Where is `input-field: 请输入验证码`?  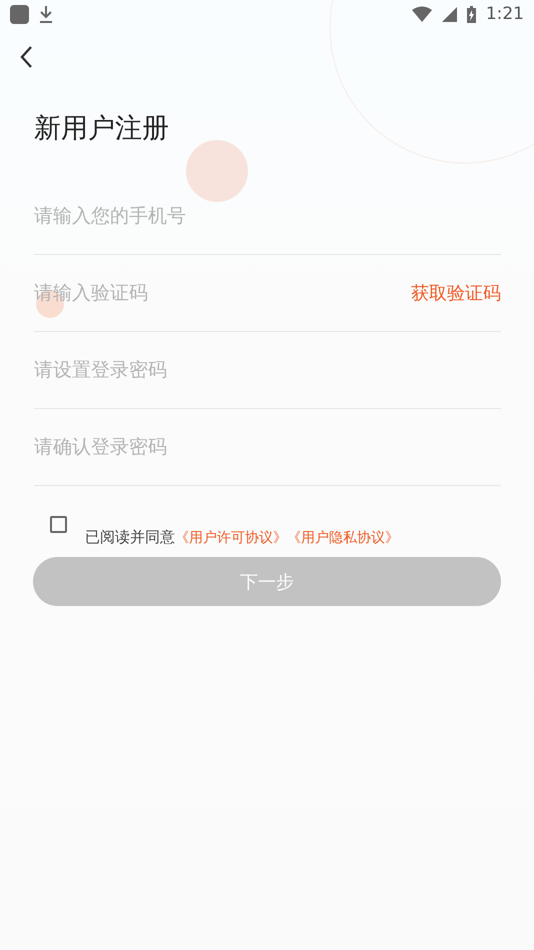
input-field: 请输入验证码 is located at coordinates (222, 293).